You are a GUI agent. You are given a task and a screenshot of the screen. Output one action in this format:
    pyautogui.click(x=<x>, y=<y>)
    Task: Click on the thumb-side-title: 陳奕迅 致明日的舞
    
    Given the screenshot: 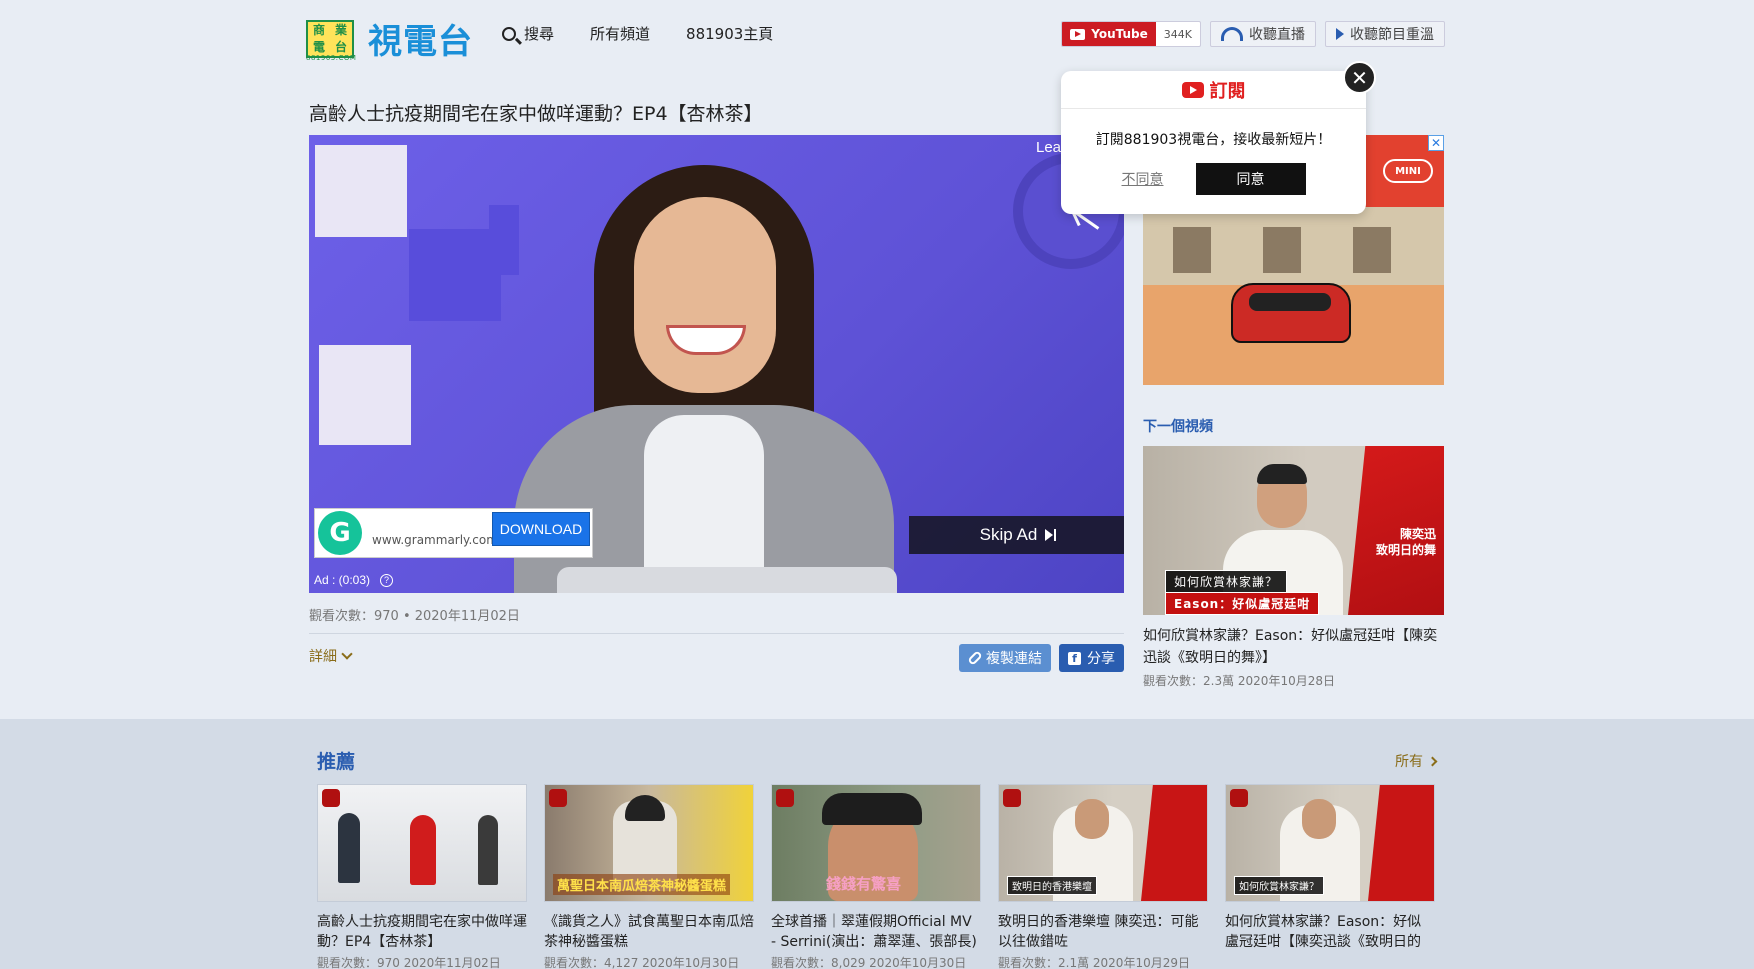 What is the action you would take?
    pyautogui.click(x=1406, y=542)
    